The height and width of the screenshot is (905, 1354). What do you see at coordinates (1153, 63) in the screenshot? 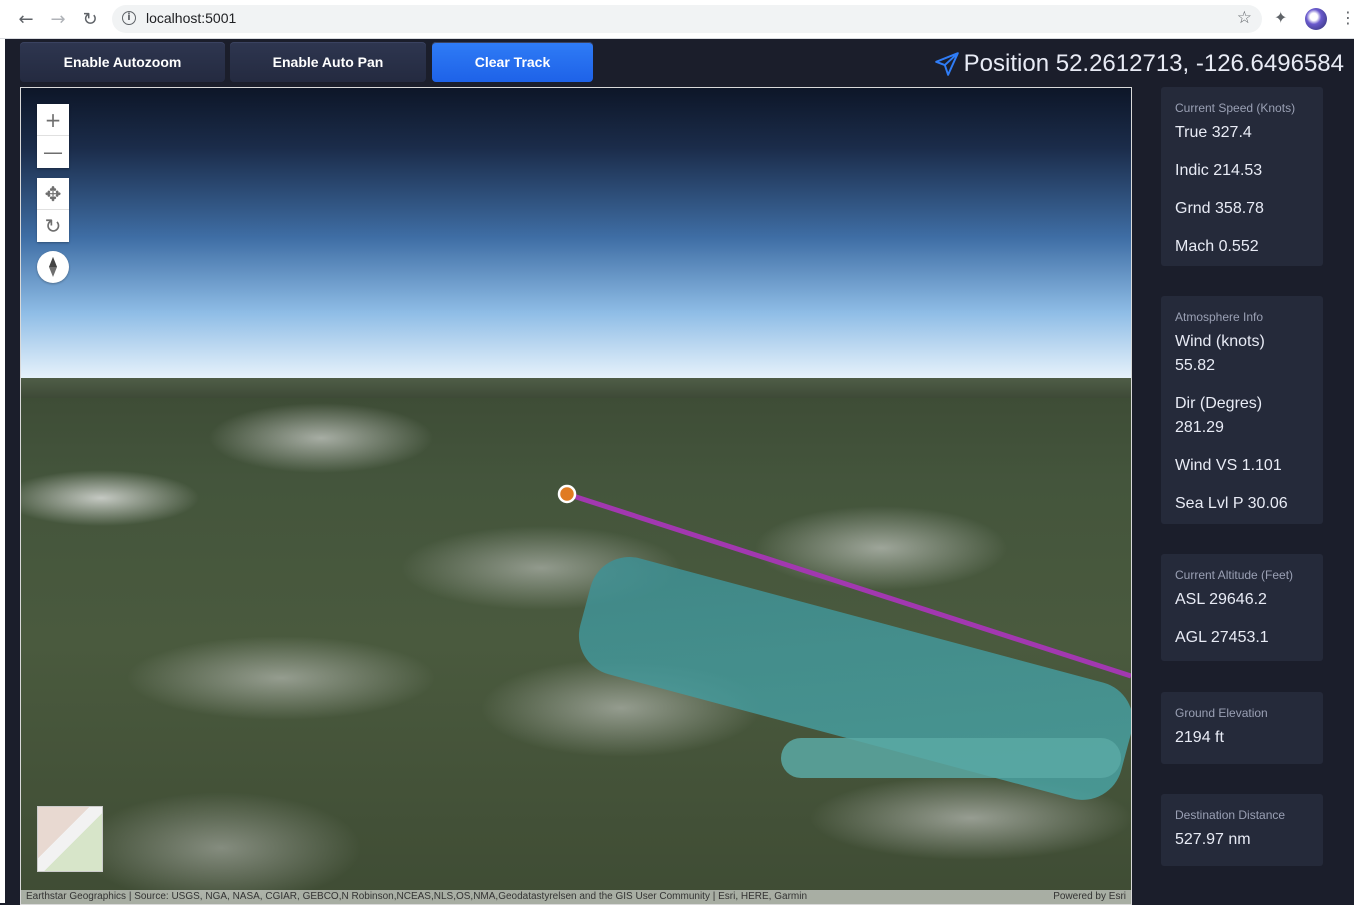
I see `position-text: Position 52.2612713, -126.6496584` at bounding box center [1153, 63].